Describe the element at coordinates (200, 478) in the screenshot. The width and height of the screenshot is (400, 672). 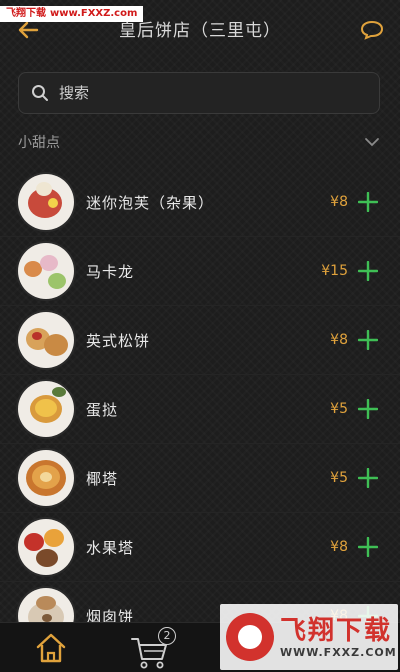
I see `list-item: 椰塔 ¥5` at that location.